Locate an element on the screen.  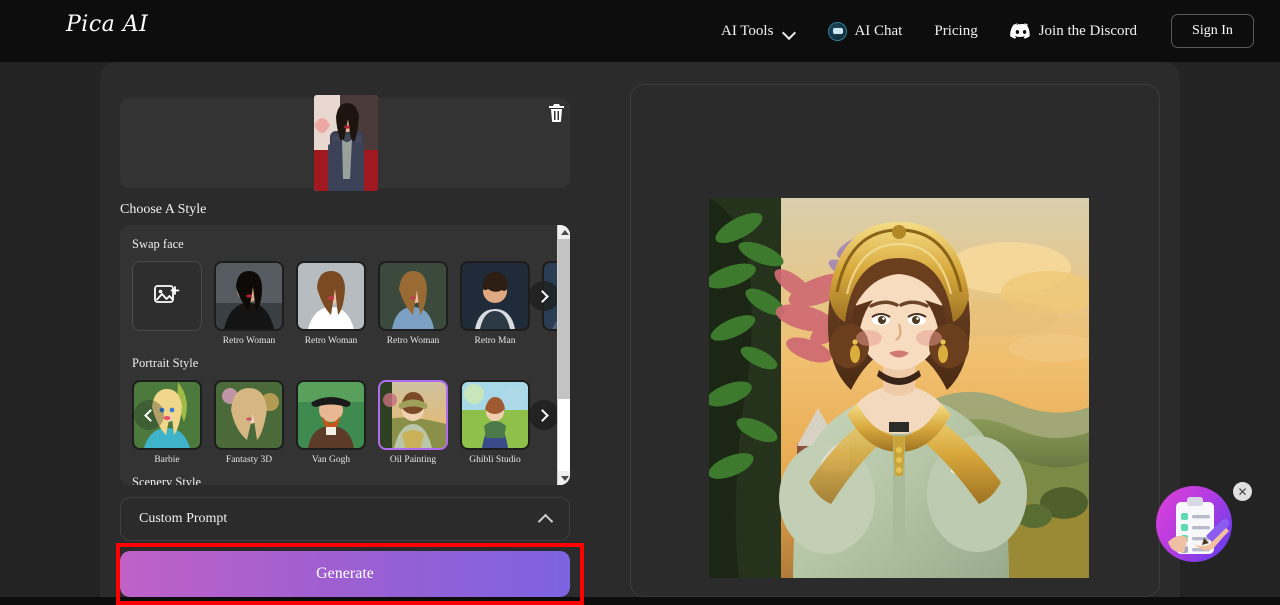
nav-item-pricing: Pricing is located at coordinates (955, 31).